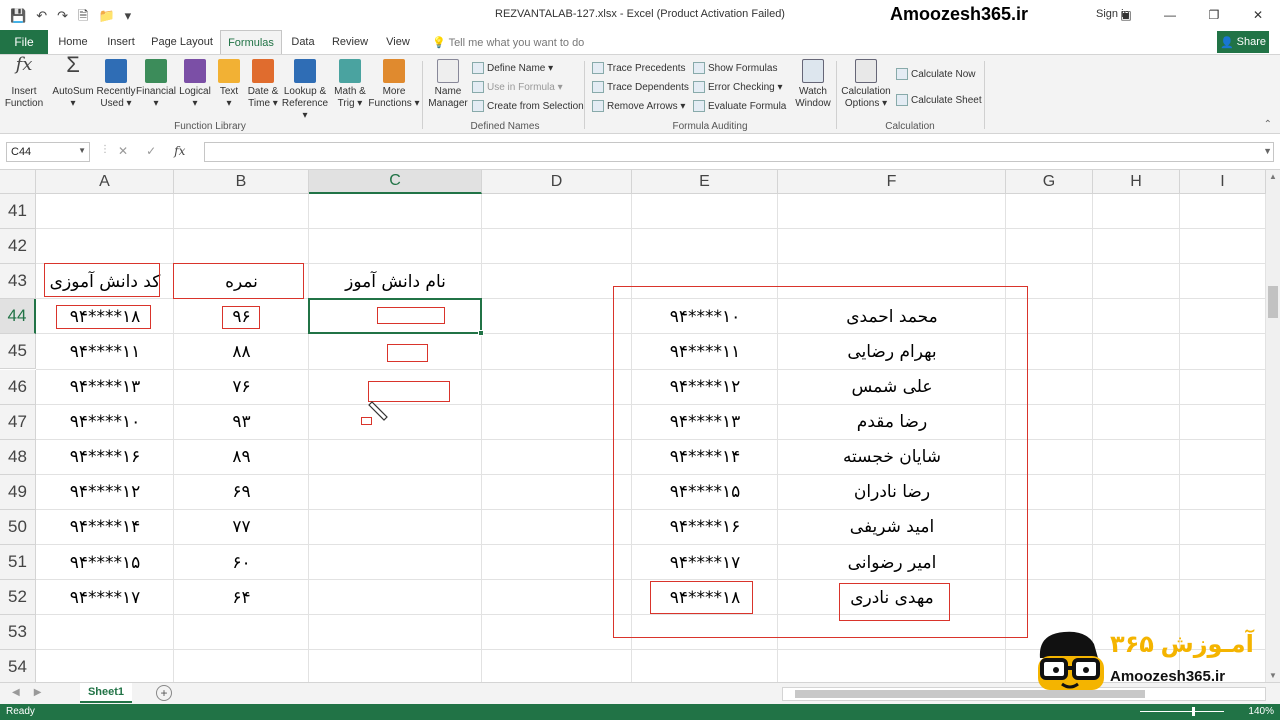  I want to click on watch-window-button: Watch Window, so click(813, 84).